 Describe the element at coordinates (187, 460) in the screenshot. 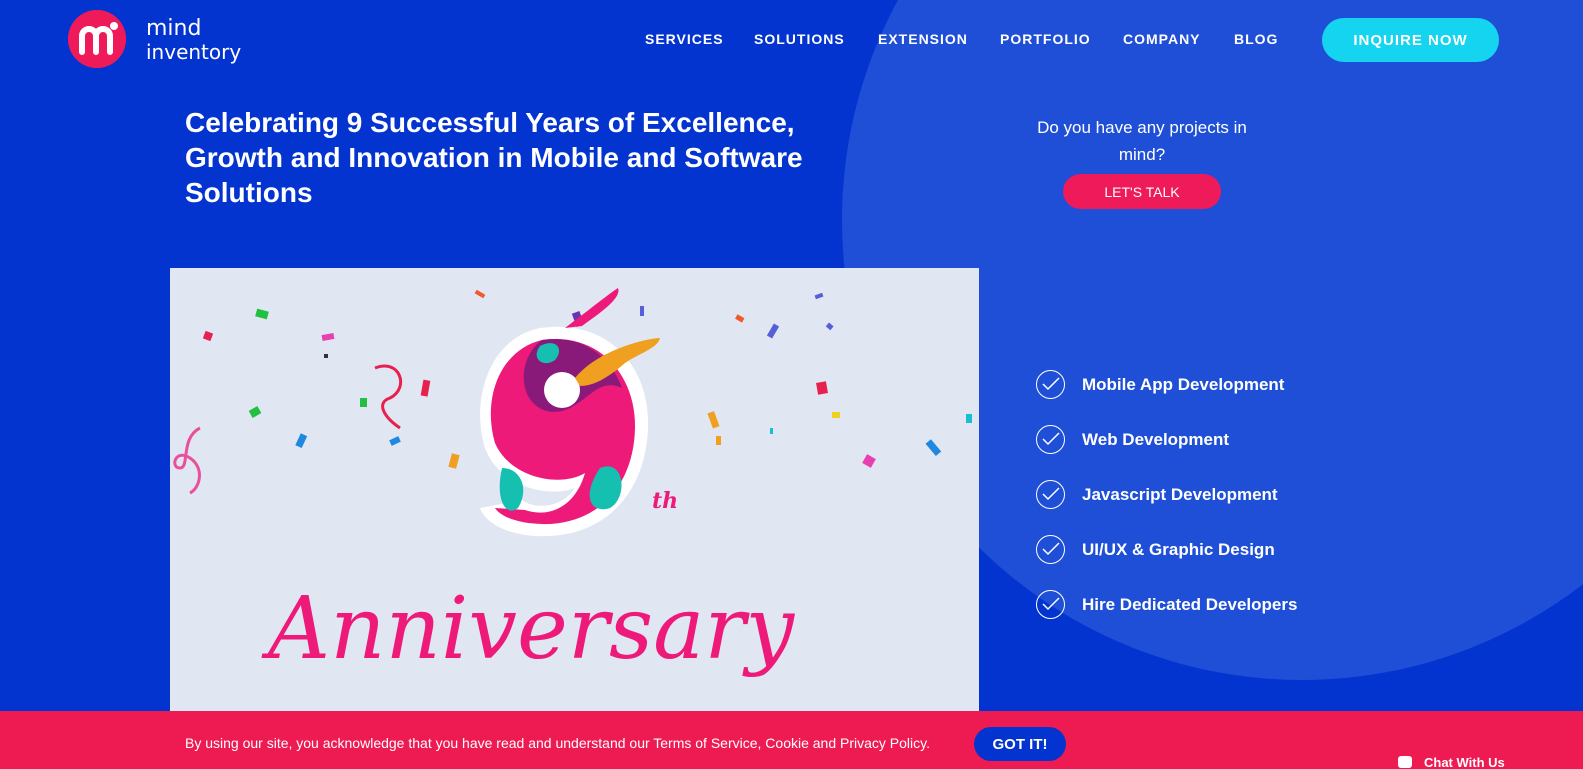

I see `squiggle-decoration` at that location.